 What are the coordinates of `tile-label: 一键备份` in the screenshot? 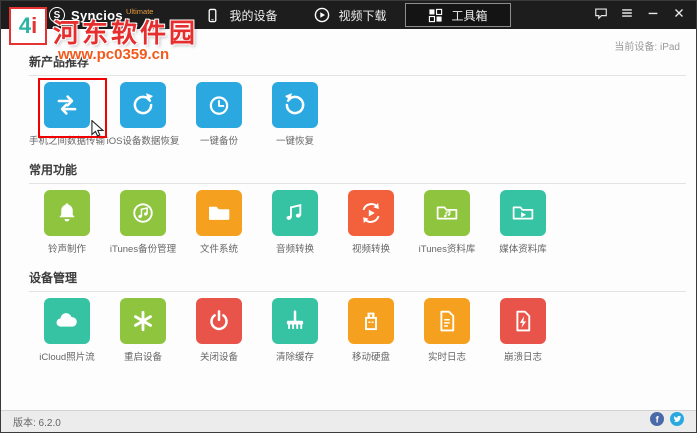 It's located at (218, 141).